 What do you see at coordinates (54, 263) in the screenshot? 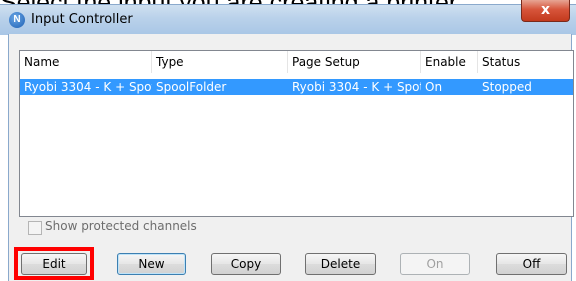
I see `edit-highlight-box` at bounding box center [54, 263].